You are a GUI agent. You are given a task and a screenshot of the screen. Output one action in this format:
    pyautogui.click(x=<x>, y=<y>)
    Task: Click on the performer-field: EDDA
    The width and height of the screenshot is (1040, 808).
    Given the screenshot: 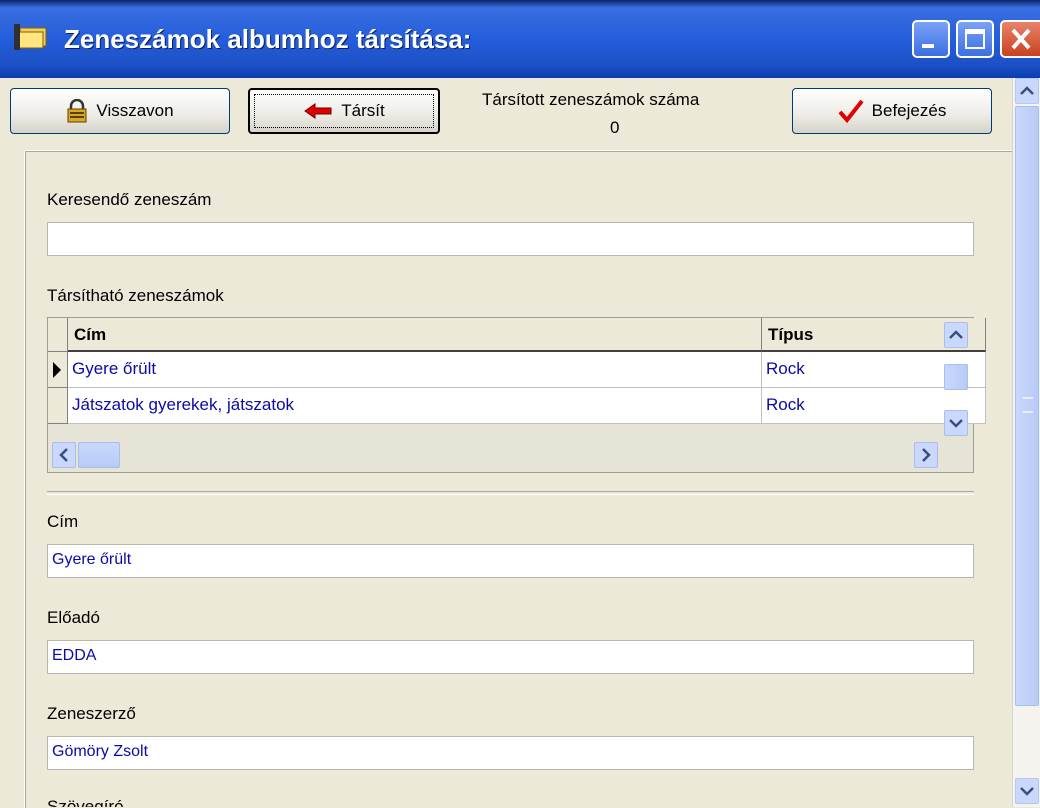 What is the action you would take?
    pyautogui.click(x=510, y=657)
    